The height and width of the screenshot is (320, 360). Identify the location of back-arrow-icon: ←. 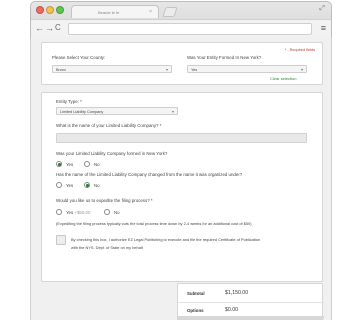
(39, 28).